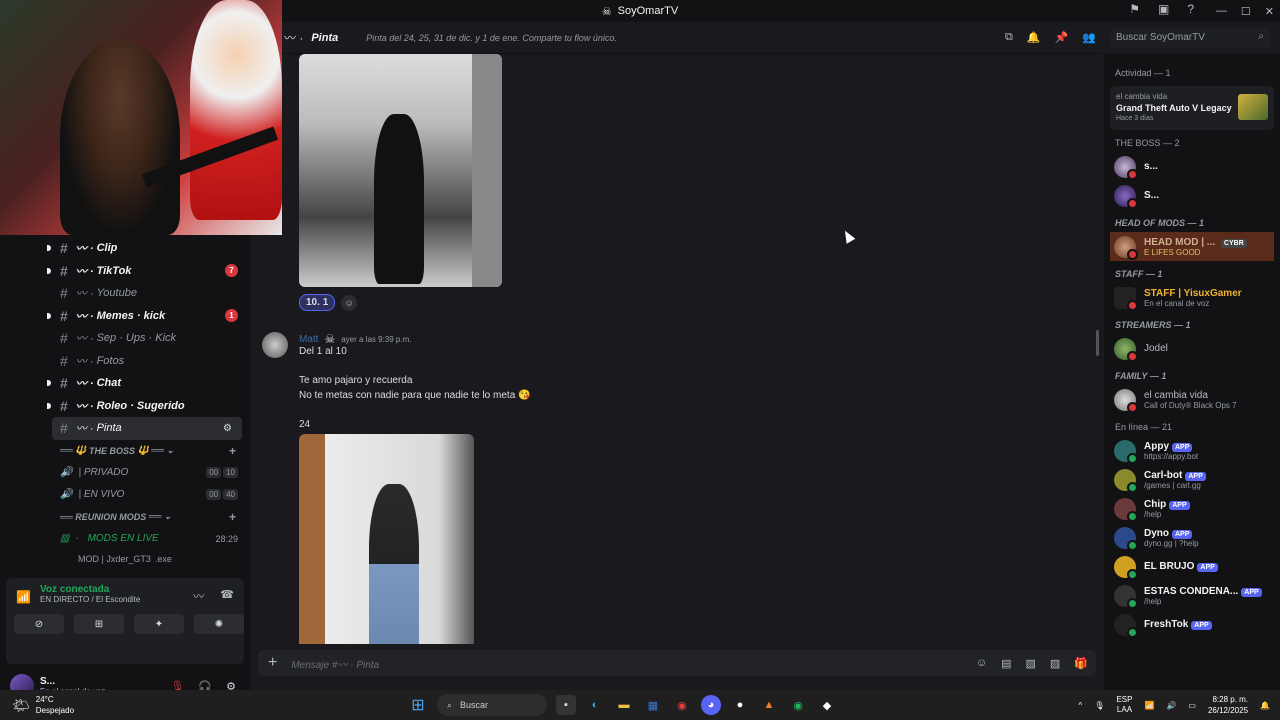 The image size is (1280, 720). Describe the element at coordinates (272, 663) in the screenshot. I see `add-attachment-icon: +` at that location.